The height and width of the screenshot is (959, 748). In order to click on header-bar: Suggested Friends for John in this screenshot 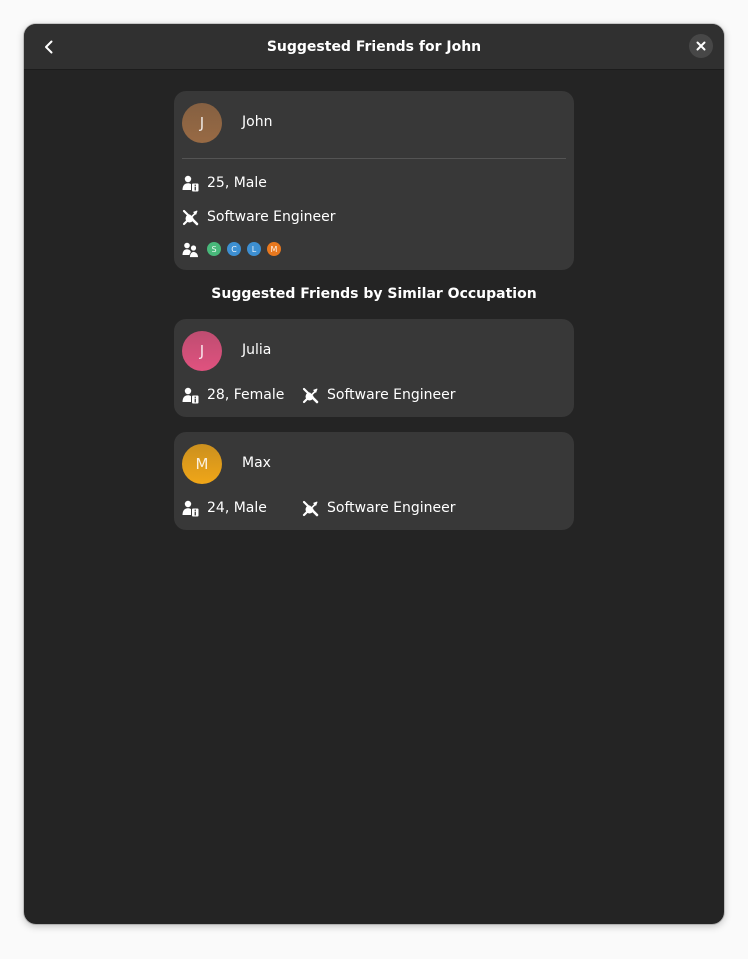, I will do `click(374, 47)`.